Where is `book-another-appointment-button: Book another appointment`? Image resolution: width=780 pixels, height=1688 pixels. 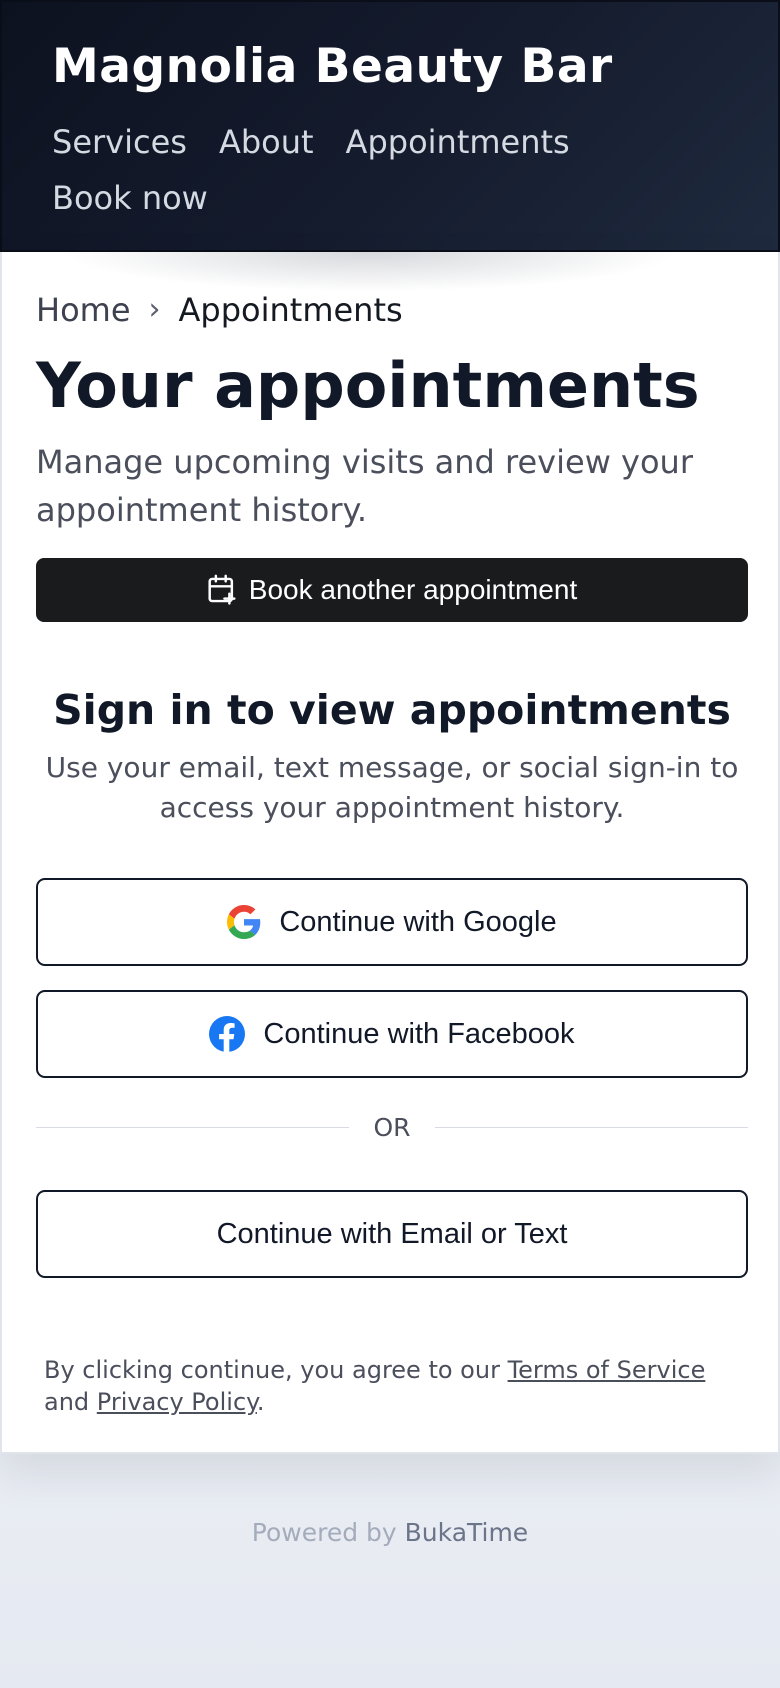 book-another-appointment-button: Book another appointment is located at coordinates (392, 590).